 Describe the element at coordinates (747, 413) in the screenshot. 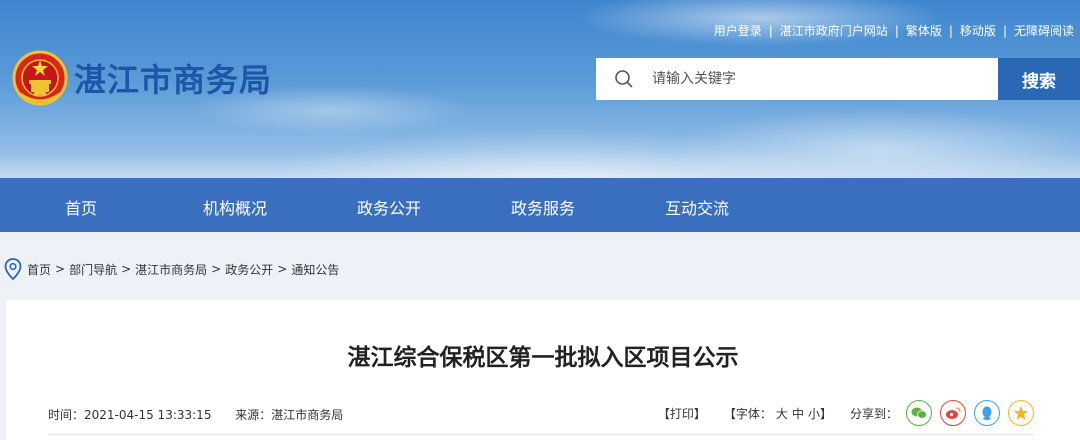

I see `font-size-label: 【字体：` at that location.